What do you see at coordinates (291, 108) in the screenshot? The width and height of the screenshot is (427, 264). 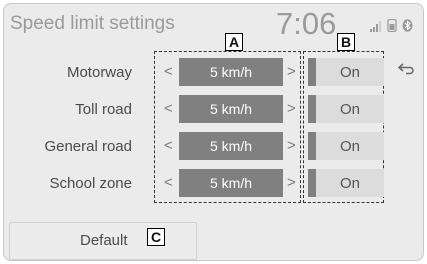 I see `increase-button-toll-road: >` at bounding box center [291, 108].